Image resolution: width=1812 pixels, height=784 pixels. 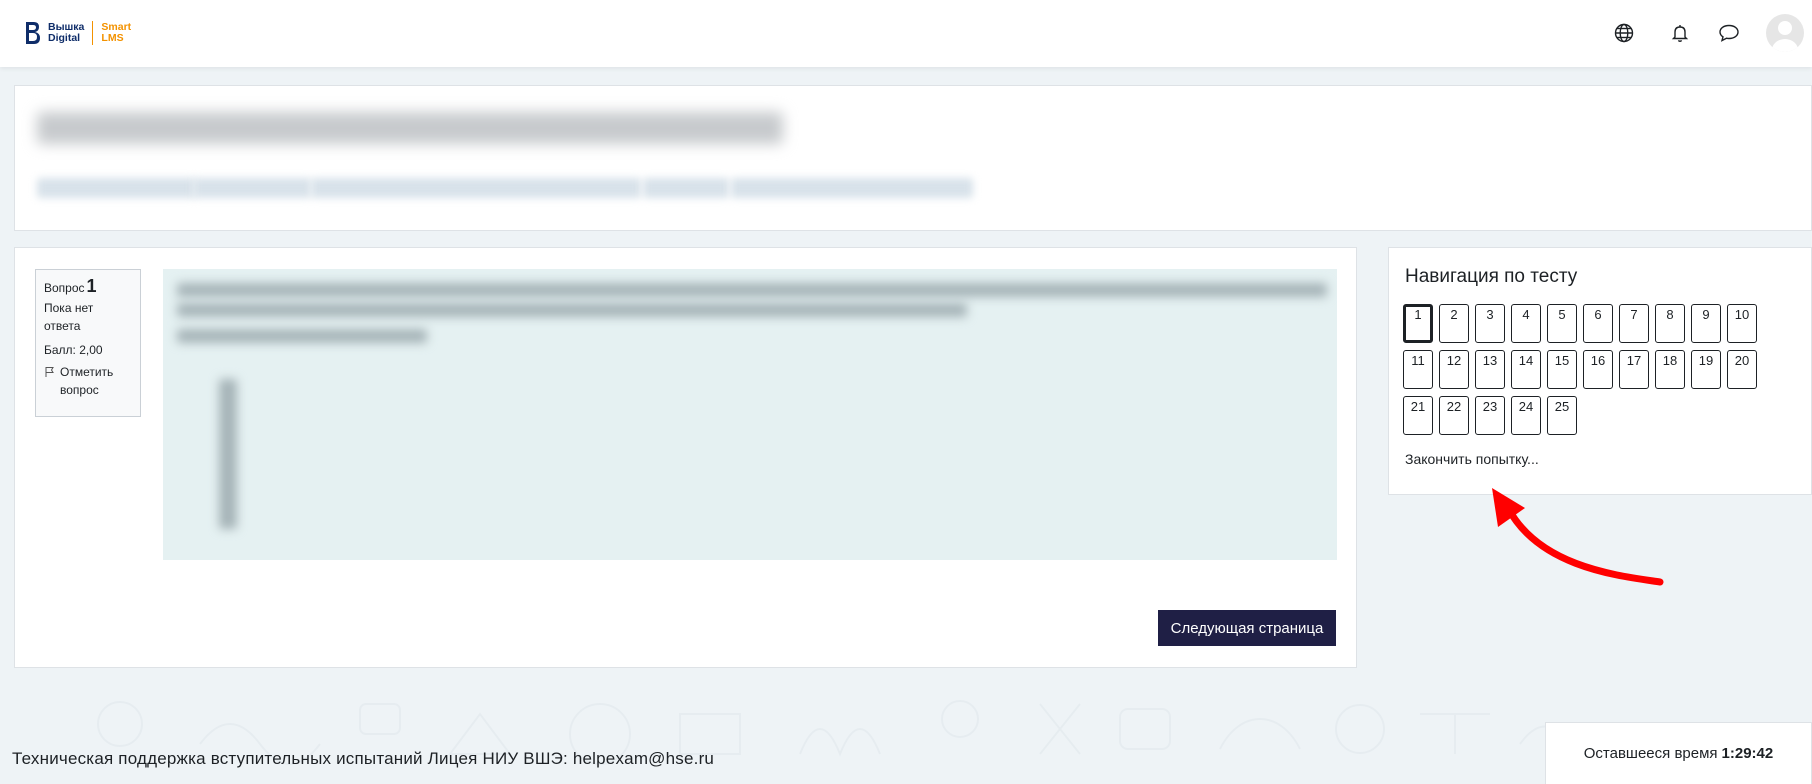 What do you see at coordinates (1598, 323) in the screenshot?
I see `quiz-nav-button-6: 6` at bounding box center [1598, 323].